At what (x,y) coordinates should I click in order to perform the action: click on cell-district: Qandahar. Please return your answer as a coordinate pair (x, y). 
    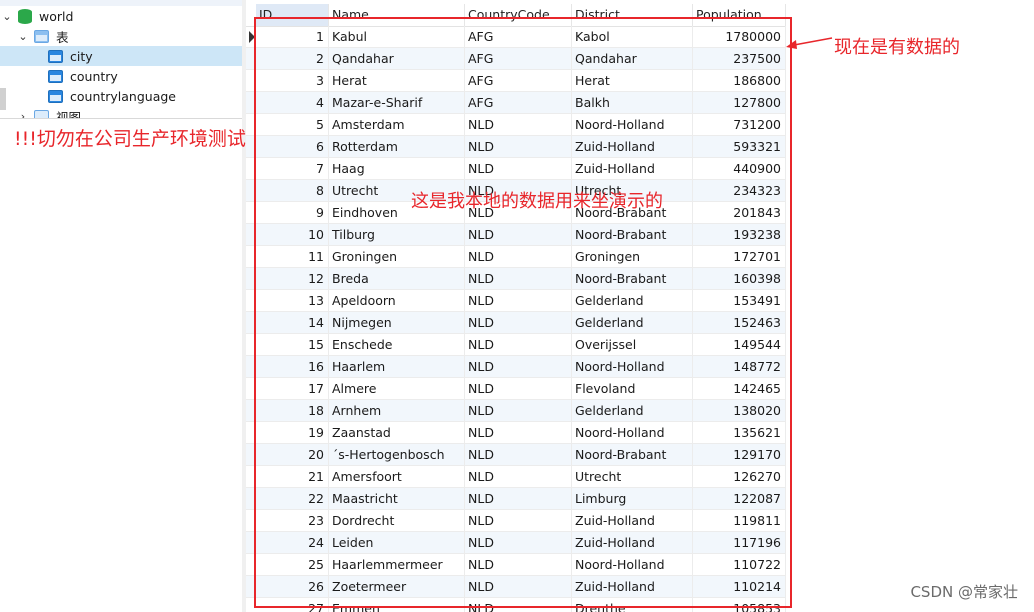
    Looking at the image, I should click on (632, 58).